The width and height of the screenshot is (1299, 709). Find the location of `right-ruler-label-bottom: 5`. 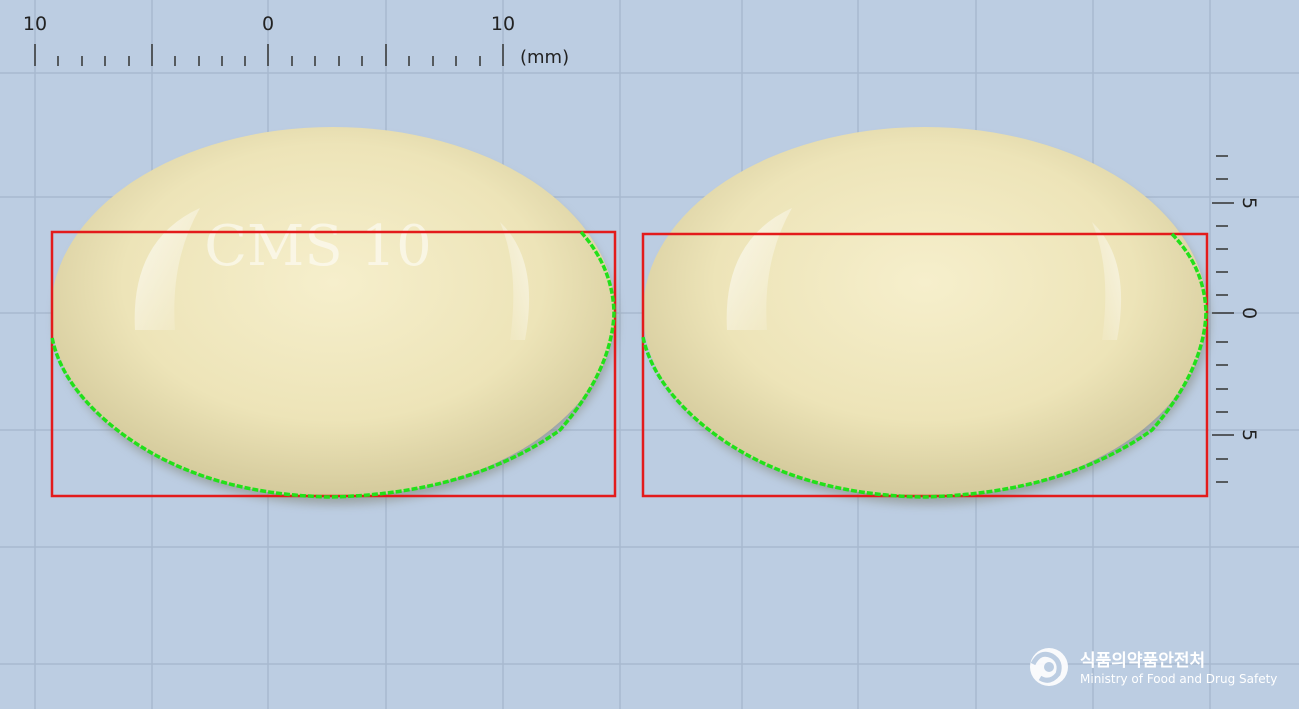

right-ruler-label-bottom: 5 is located at coordinates (1249, 435).